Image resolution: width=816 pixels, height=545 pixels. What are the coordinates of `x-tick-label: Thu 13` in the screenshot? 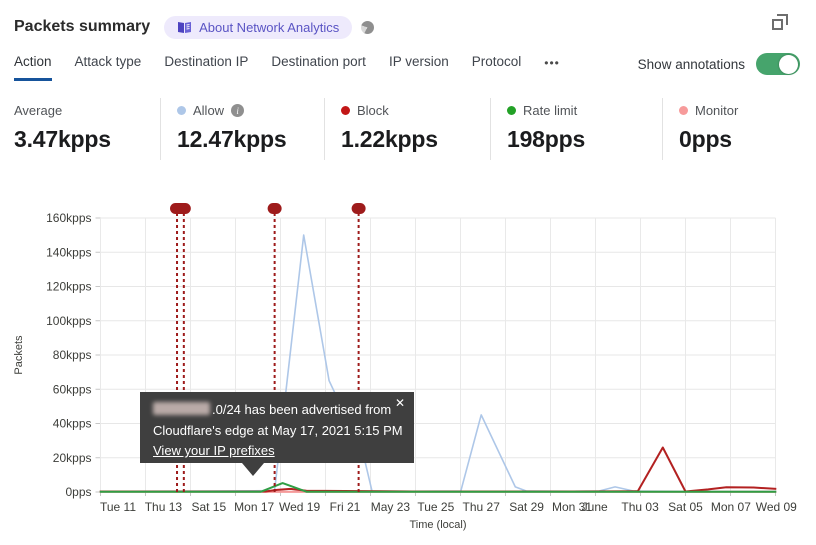 It's located at (164, 507).